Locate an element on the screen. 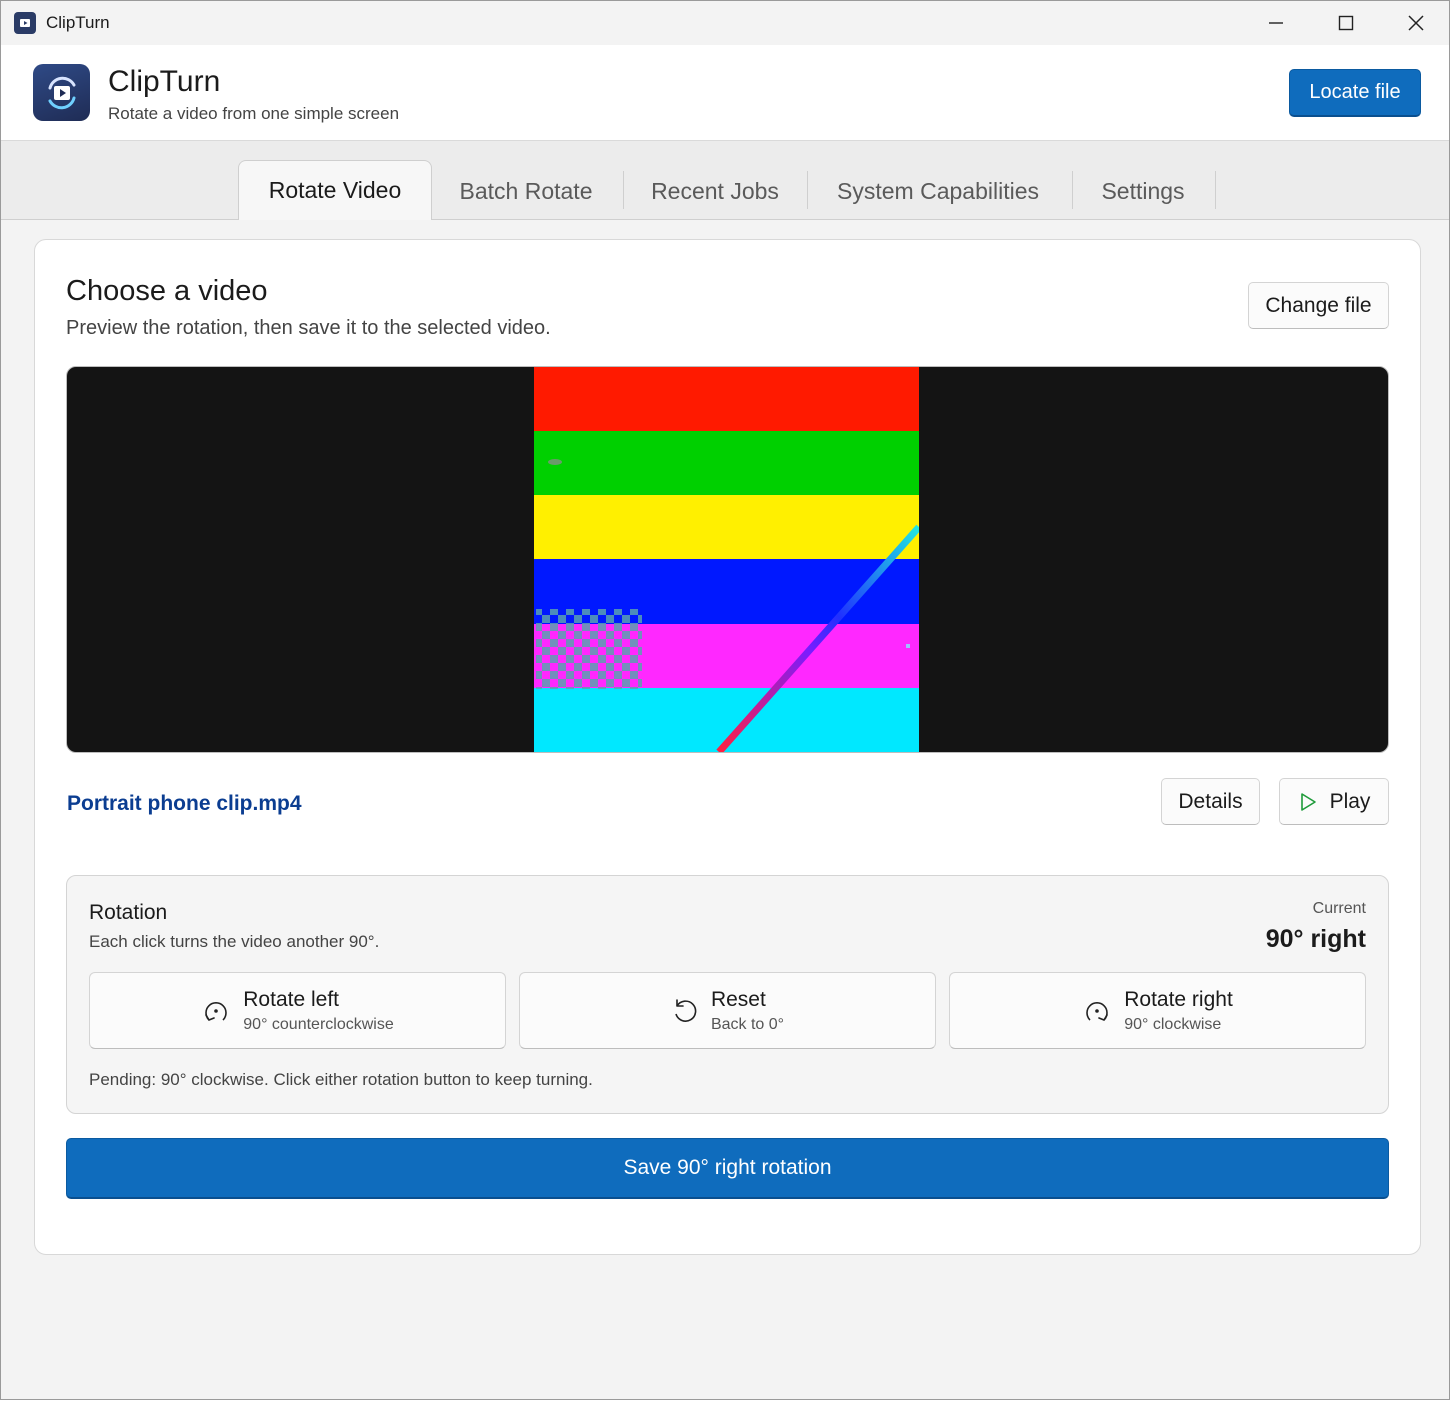 This screenshot has height=1401, width=1452. app-name: ClipTurn is located at coordinates (164, 81).